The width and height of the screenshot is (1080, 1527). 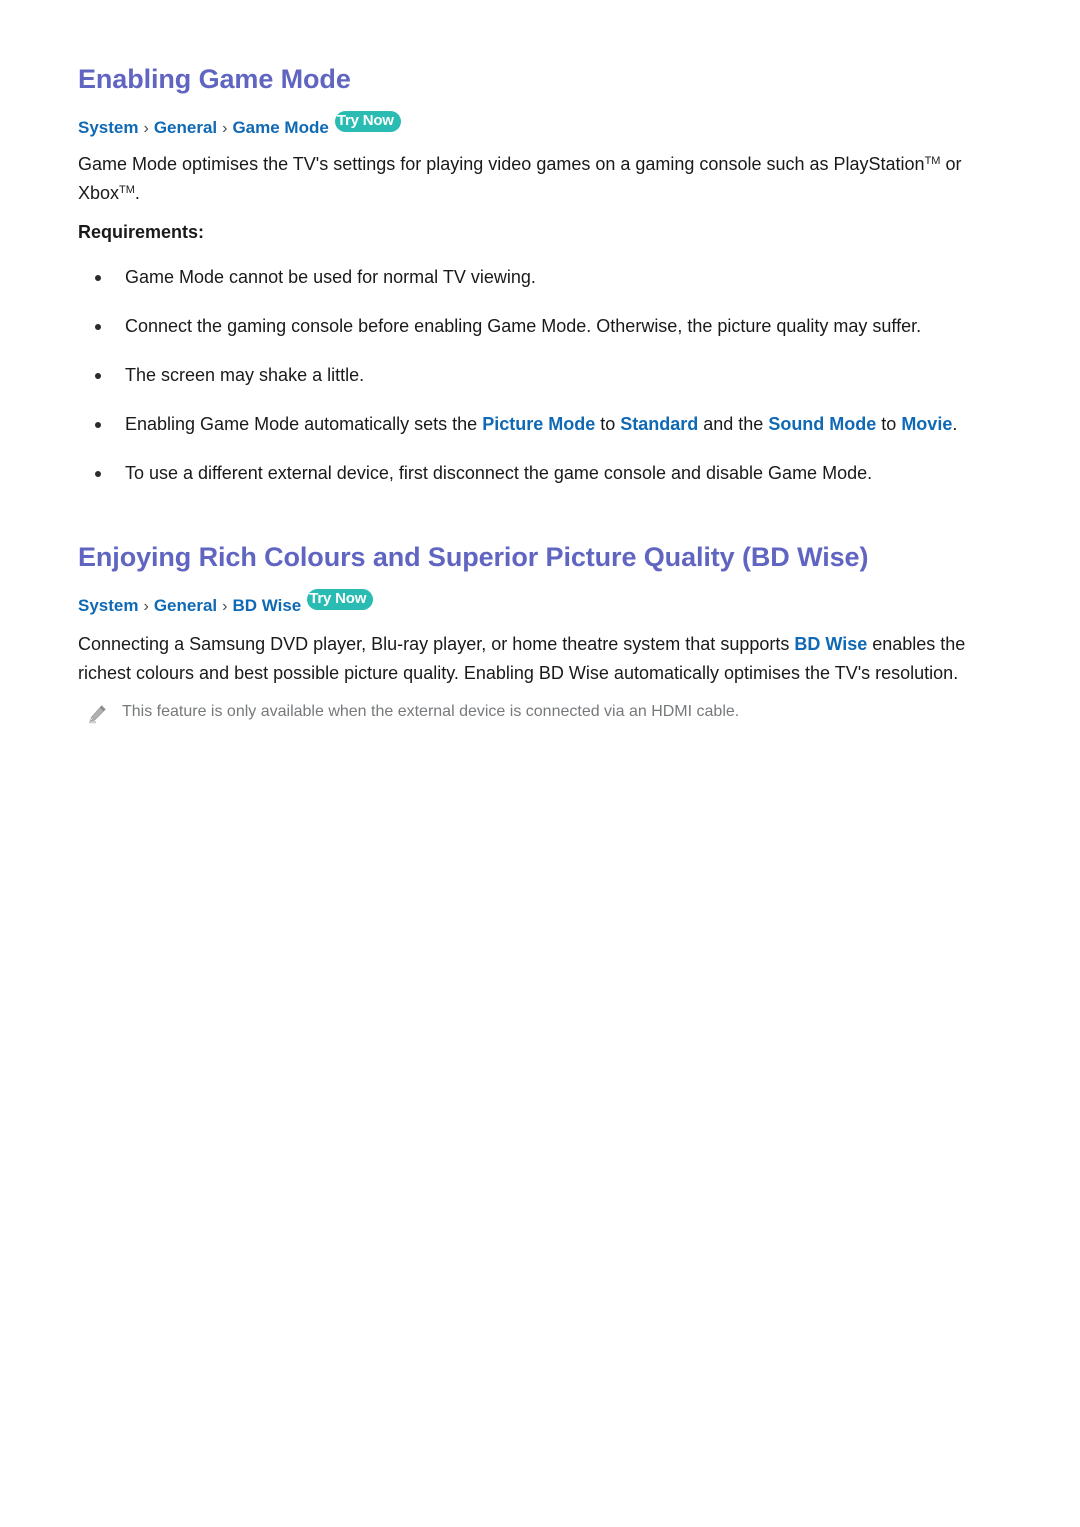 I want to click on breadcrumb-item-bd-wise: BD Wise, so click(x=266, y=605).